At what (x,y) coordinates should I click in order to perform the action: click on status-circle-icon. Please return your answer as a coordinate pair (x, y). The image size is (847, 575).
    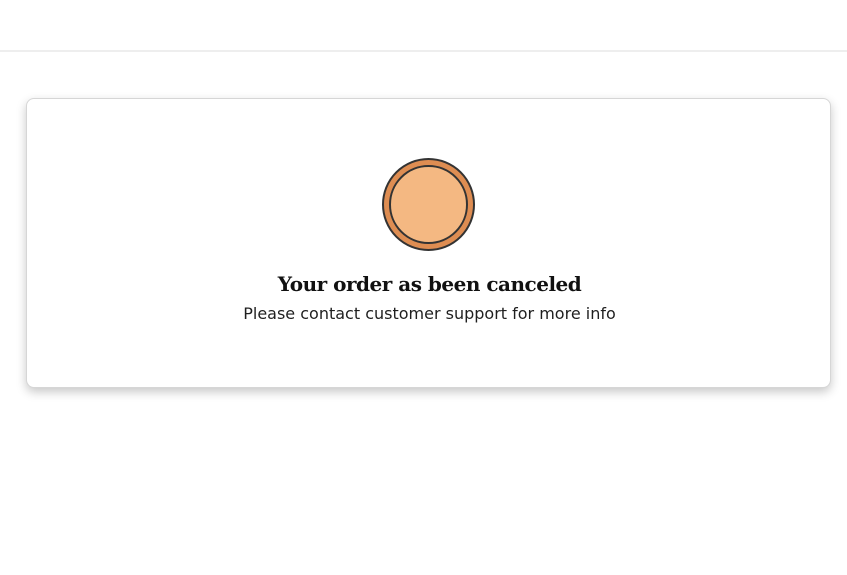
    Looking at the image, I should click on (428, 204).